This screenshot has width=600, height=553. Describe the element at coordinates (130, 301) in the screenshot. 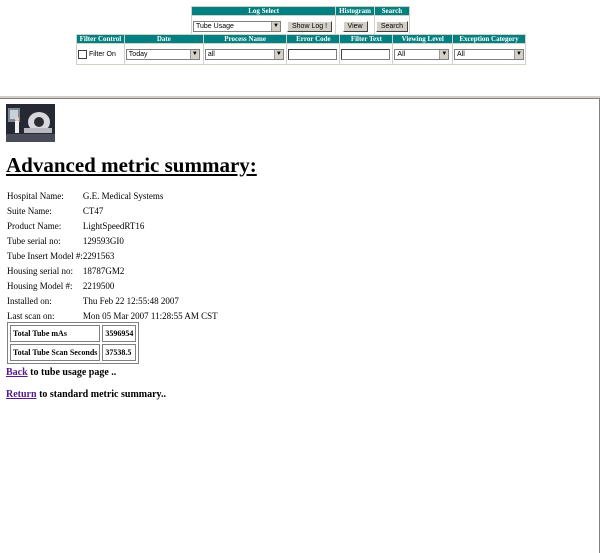

I see `info-value: Thu Feb 22 12:55:48 2007` at that location.